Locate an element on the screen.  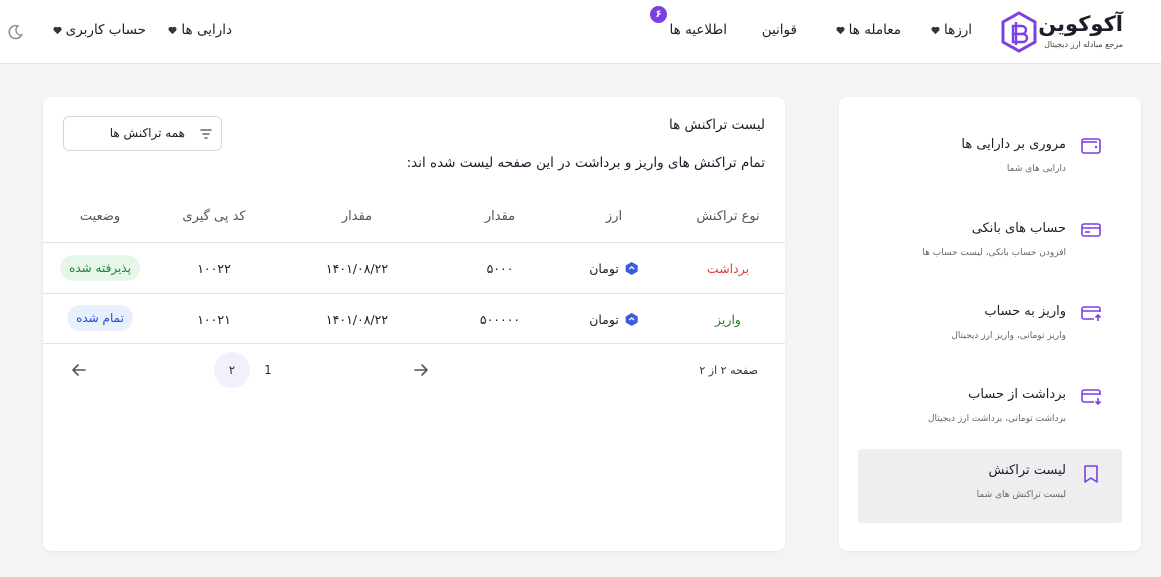
nav-notifications: اطلاعیه ها is located at coordinates (698, 30).